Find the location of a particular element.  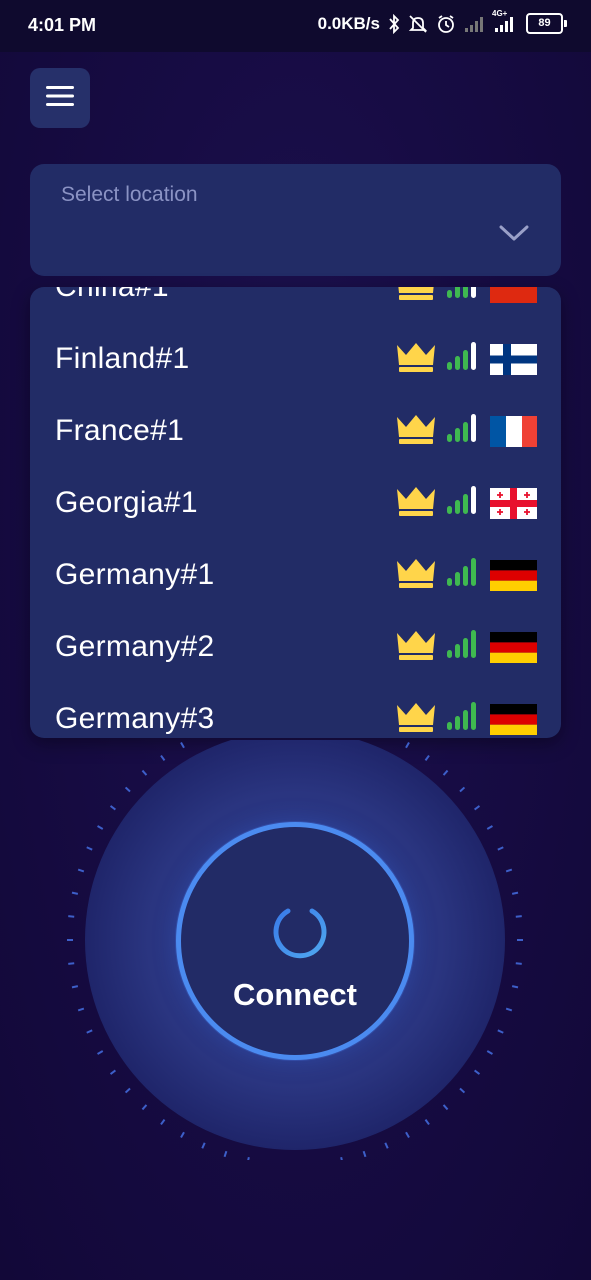

mute-icon is located at coordinates (418, 24).